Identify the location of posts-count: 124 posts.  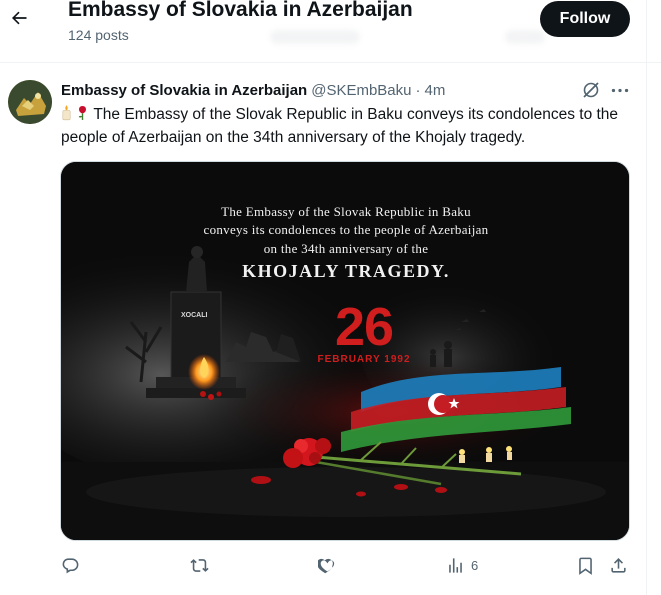
(98, 35).